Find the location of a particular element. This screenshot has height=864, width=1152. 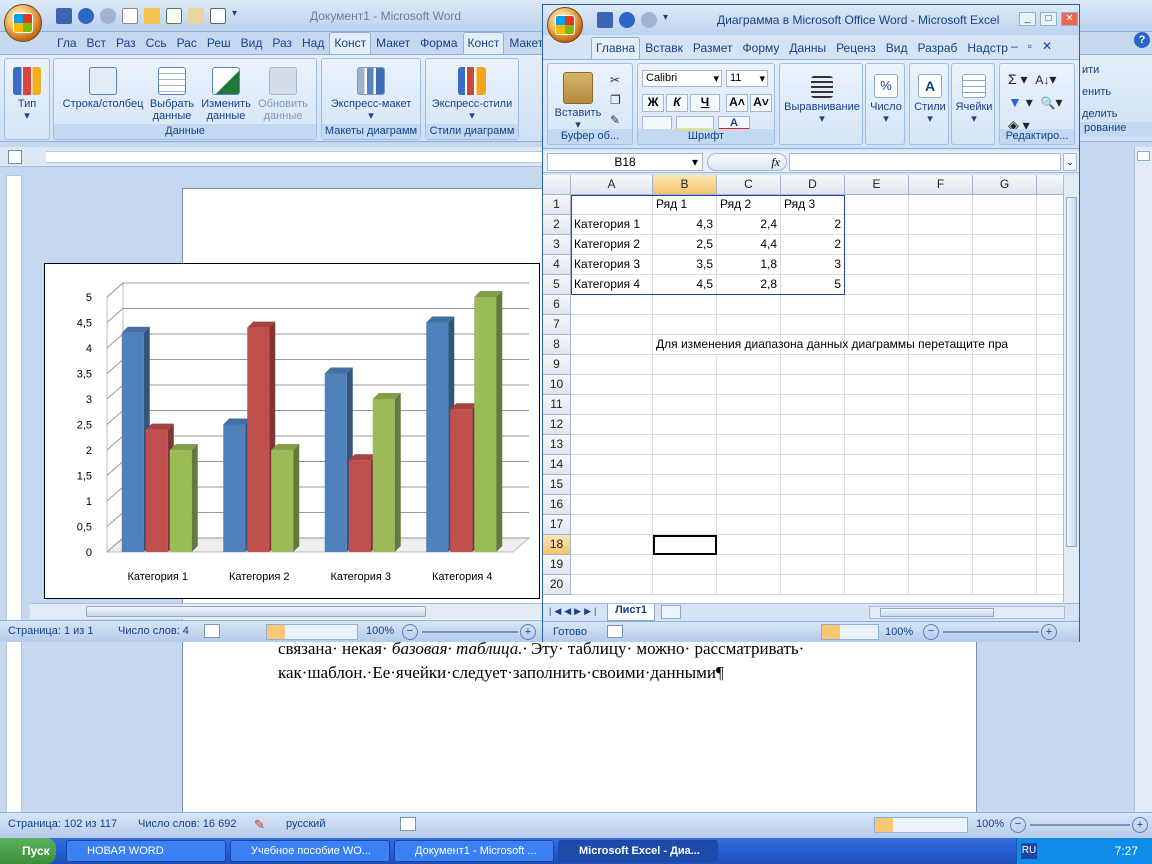

cell-E17 is located at coordinates (877, 525).